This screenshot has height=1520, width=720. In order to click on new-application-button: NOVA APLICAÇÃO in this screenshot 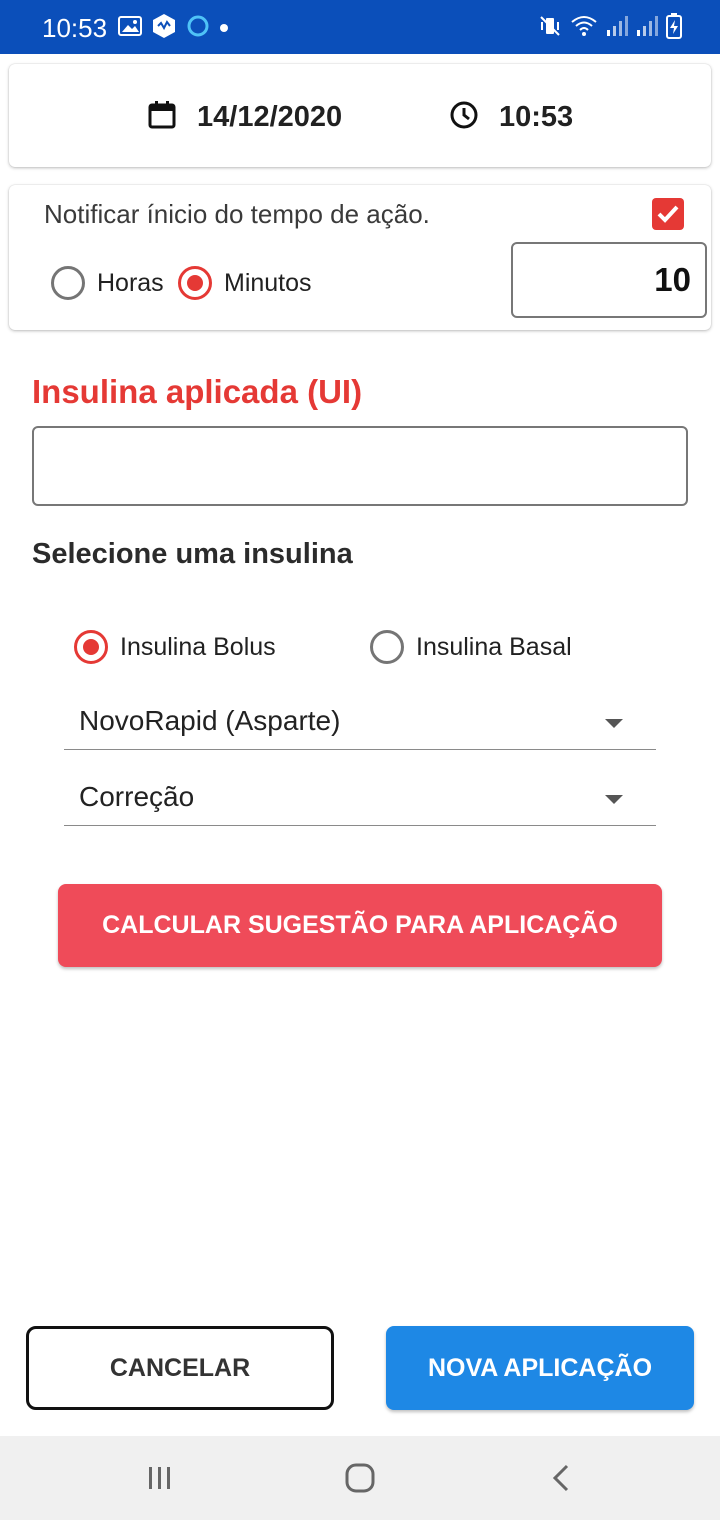, I will do `click(540, 1368)`.